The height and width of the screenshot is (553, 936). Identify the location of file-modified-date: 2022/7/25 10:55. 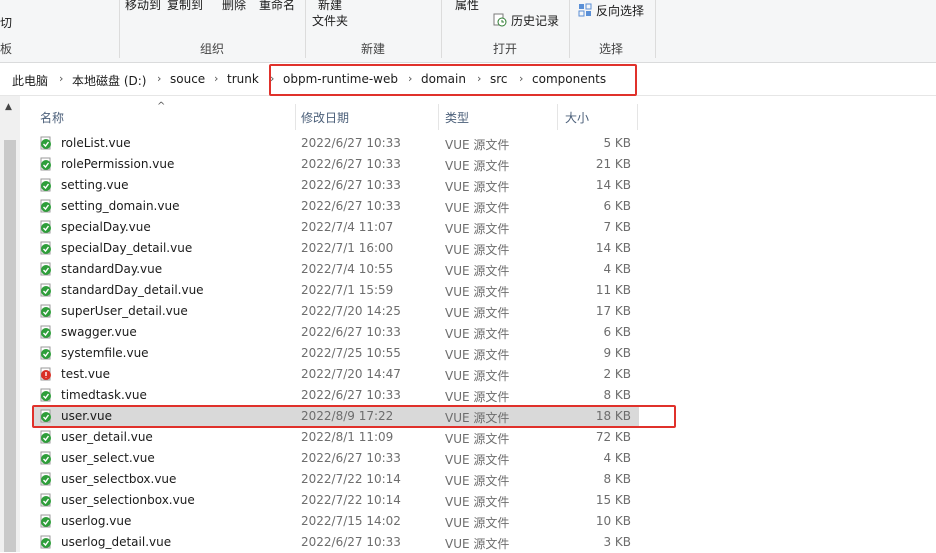
(351, 353).